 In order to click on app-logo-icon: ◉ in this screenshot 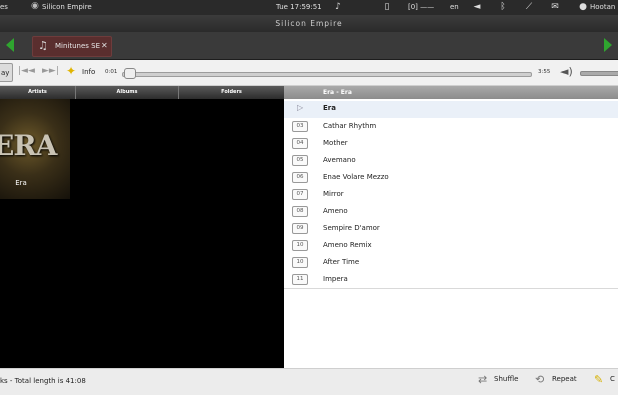, I will do `click(35, 6)`.